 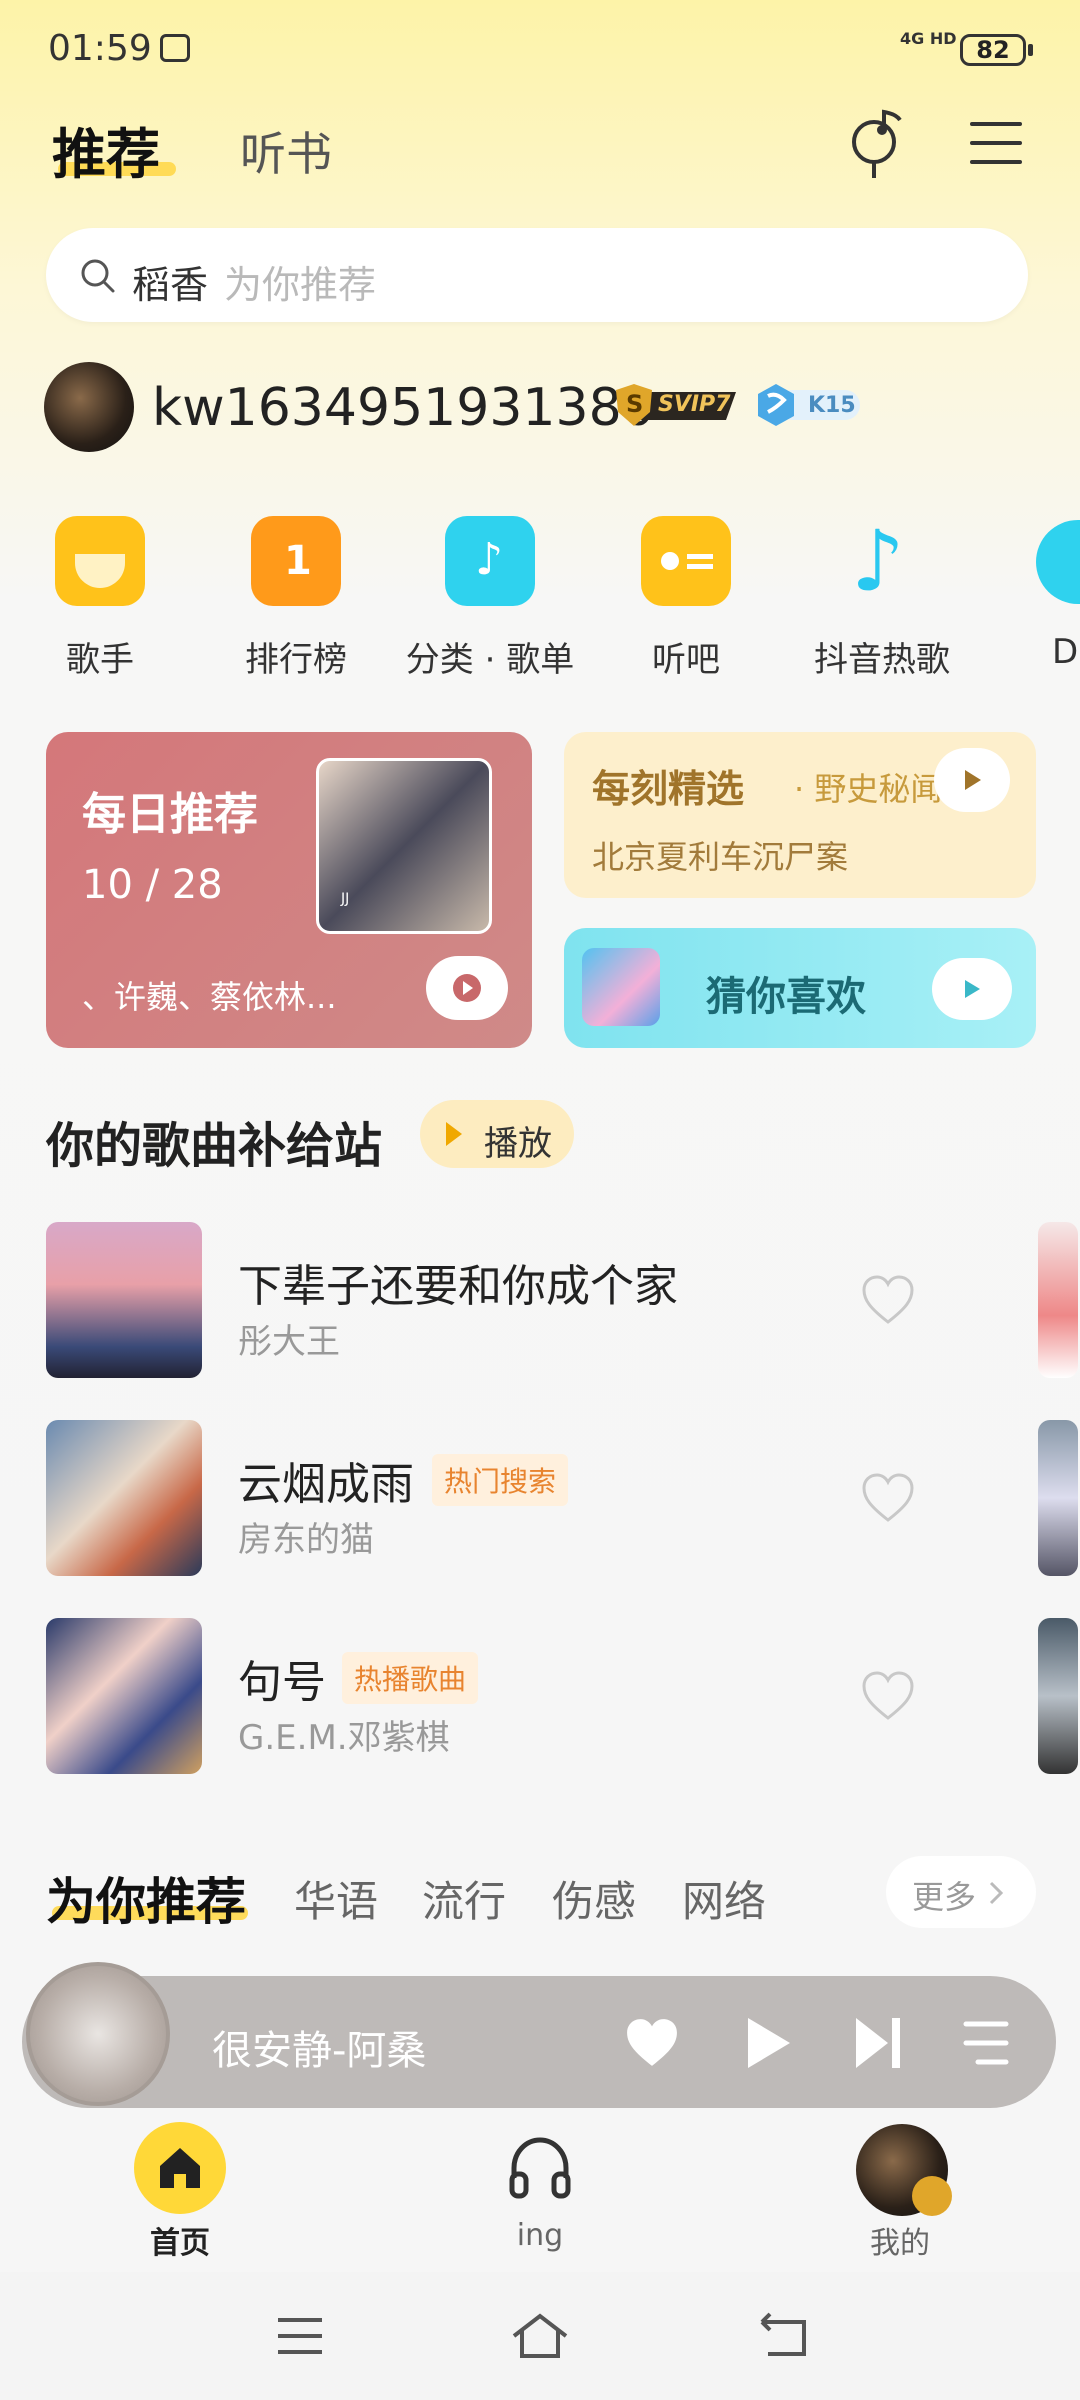 I want to click on guess-title: 猜你喜欢, so click(x=786, y=997).